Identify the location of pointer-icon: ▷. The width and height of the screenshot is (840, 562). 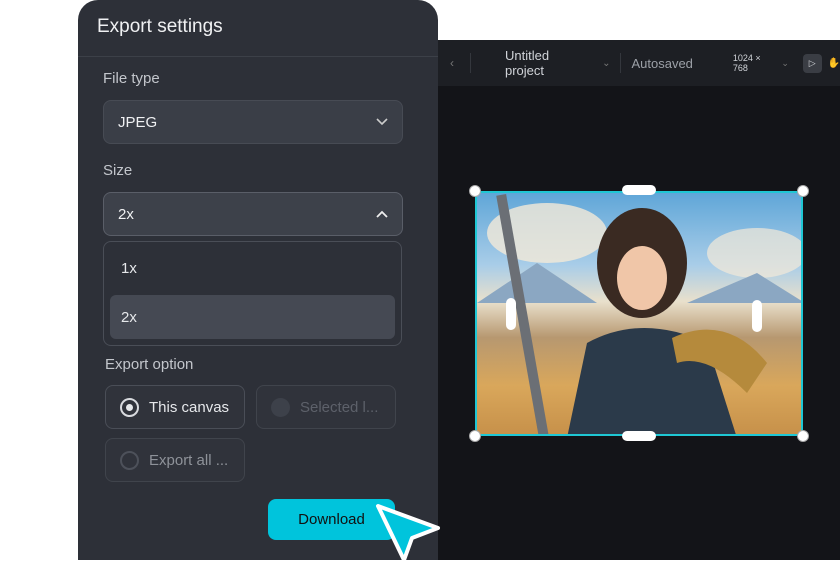
(812, 63).